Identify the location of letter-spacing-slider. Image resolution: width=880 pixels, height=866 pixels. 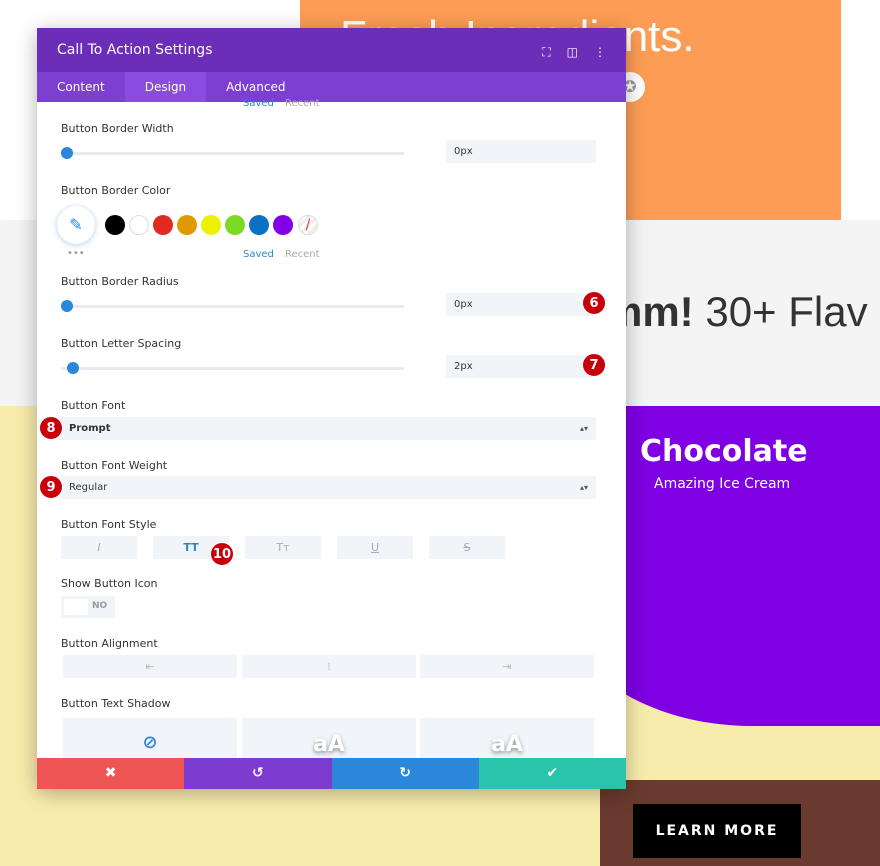
(232, 368).